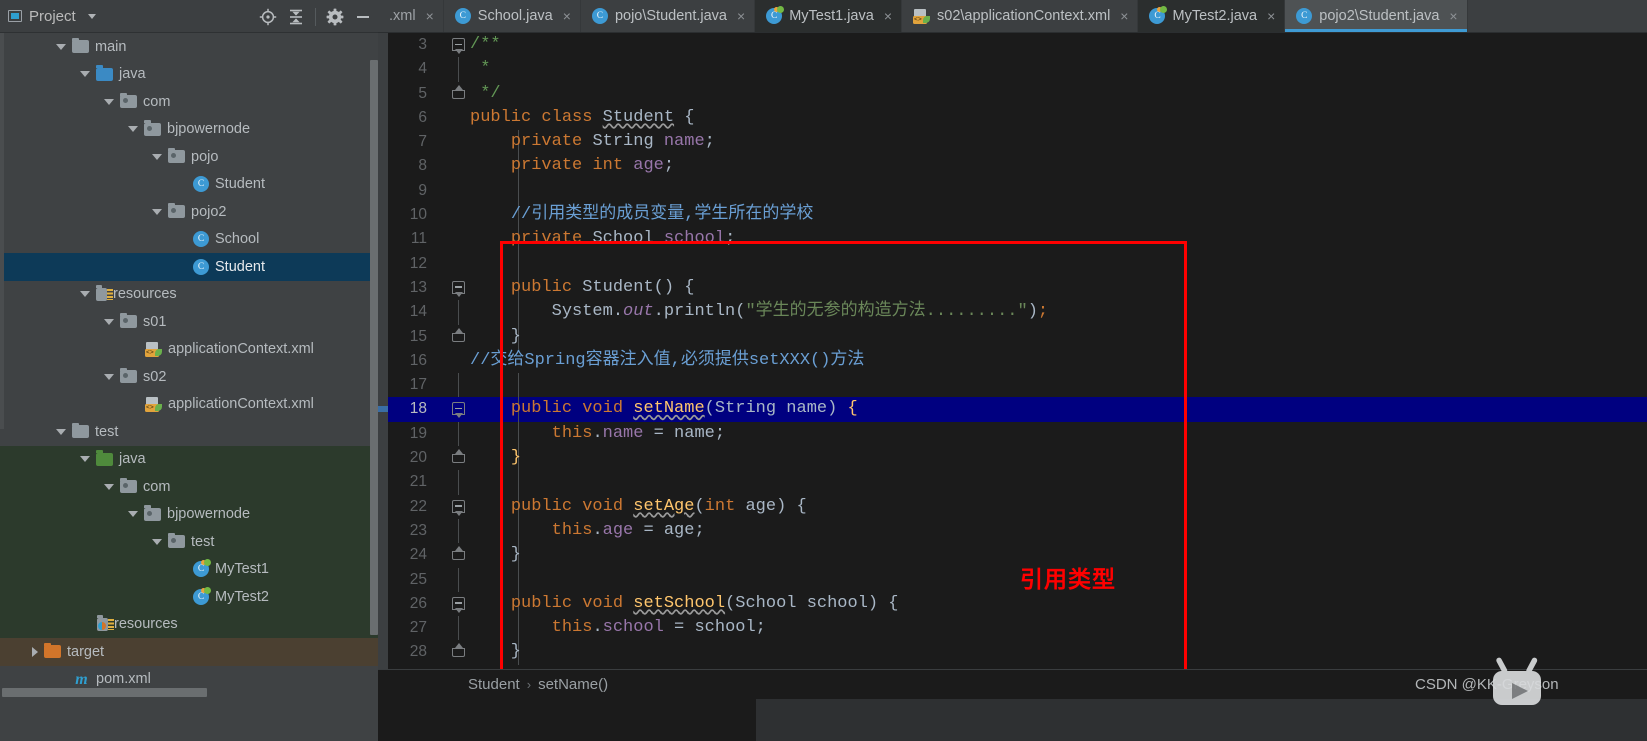  What do you see at coordinates (668, 16) in the screenshot?
I see `editor-tab-pojo-student-java: Cpojo\Student.java ×` at bounding box center [668, 16].